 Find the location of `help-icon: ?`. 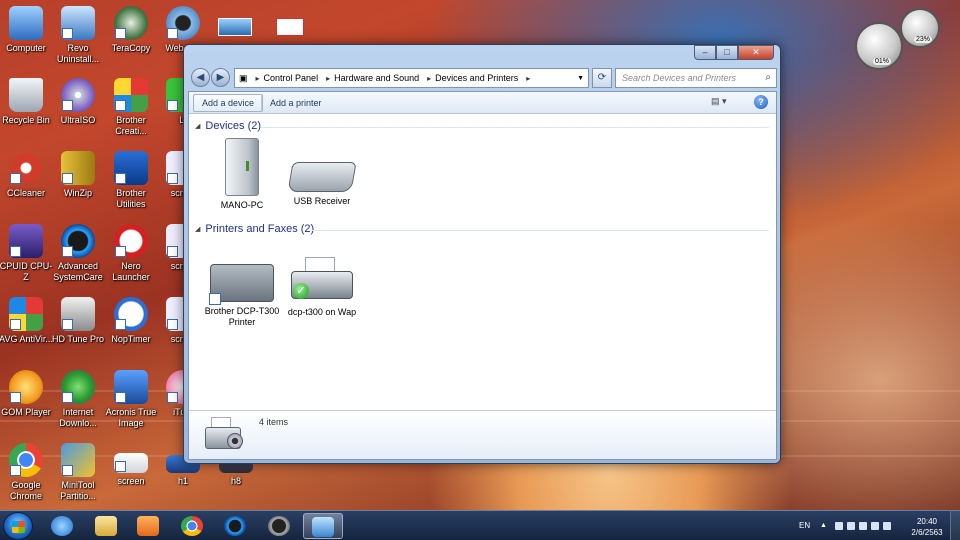

help-icon: ? is located at coordinates (761, 102).